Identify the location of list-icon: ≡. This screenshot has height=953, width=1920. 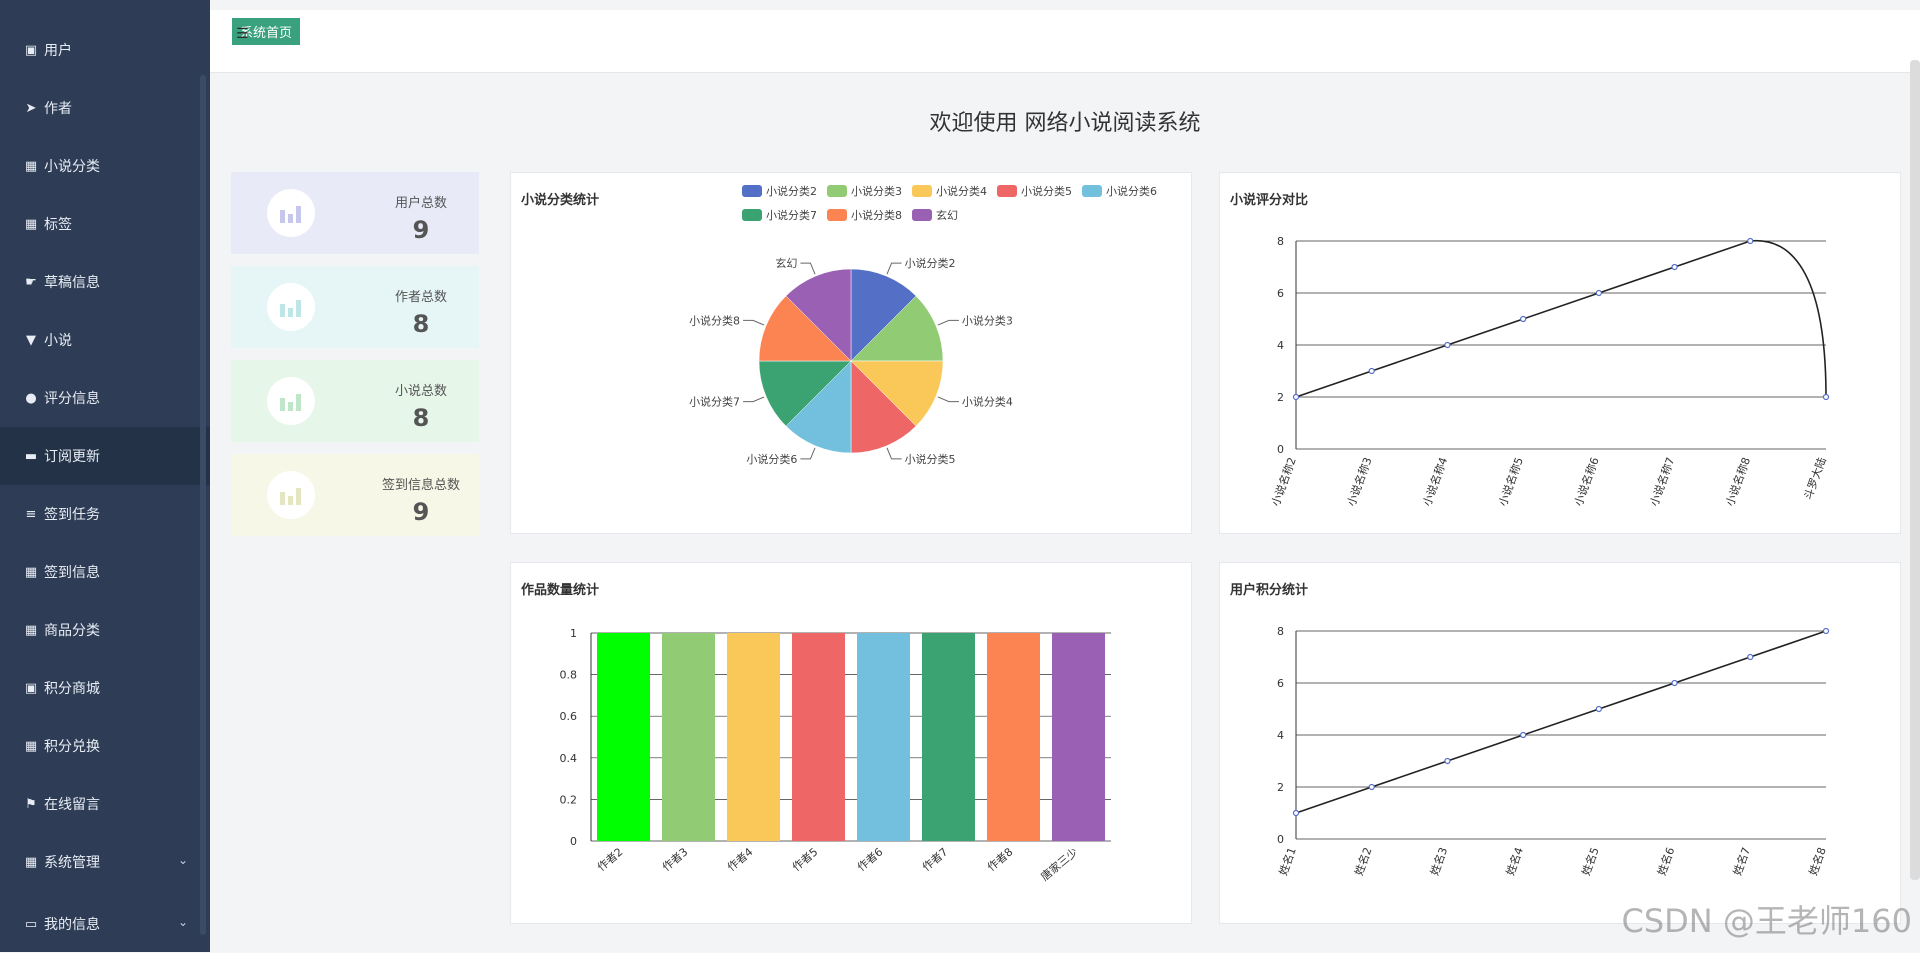
(31, 514).